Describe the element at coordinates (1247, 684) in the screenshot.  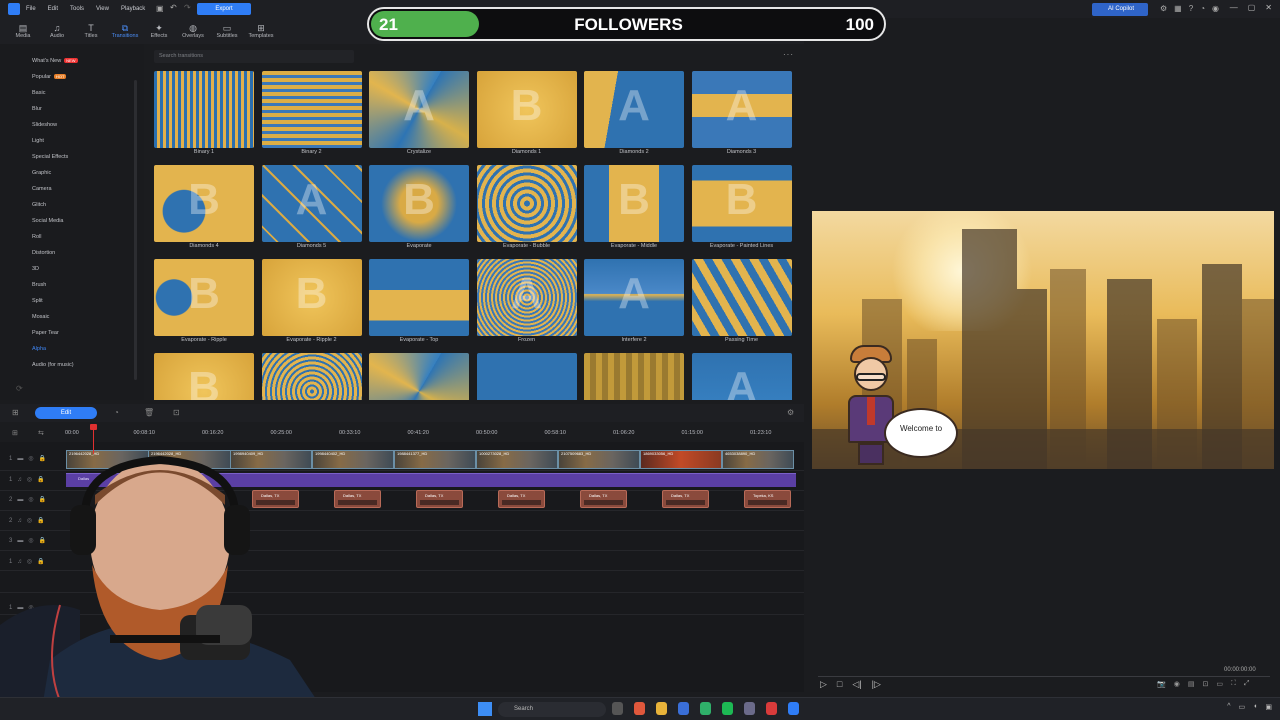
I see `expand-icon: ⤢` at that location.